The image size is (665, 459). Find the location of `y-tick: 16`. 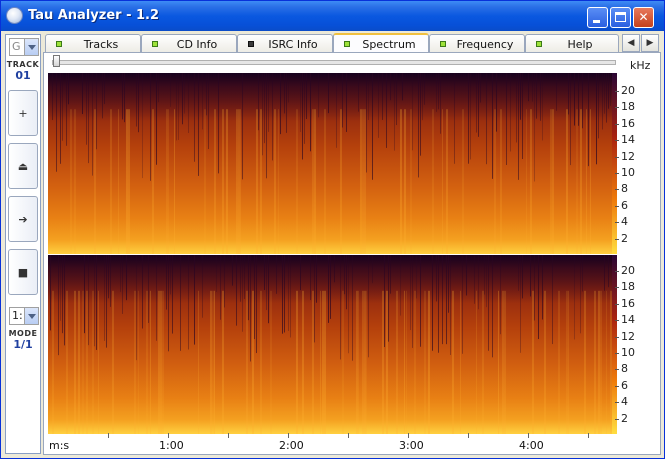

y-tick: 16 is located at coordinates (635, 303).